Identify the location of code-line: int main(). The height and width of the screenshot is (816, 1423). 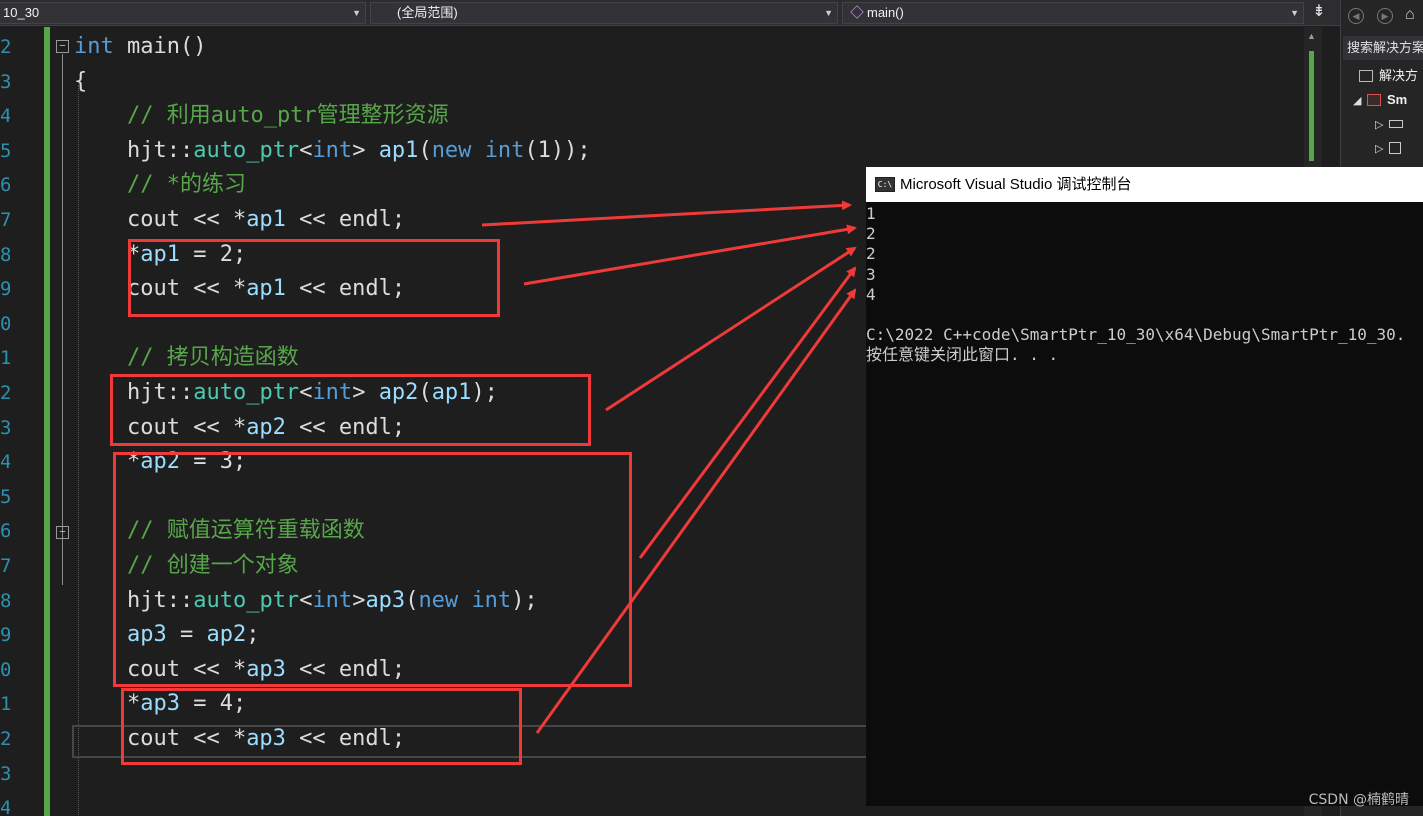
(140, 47).